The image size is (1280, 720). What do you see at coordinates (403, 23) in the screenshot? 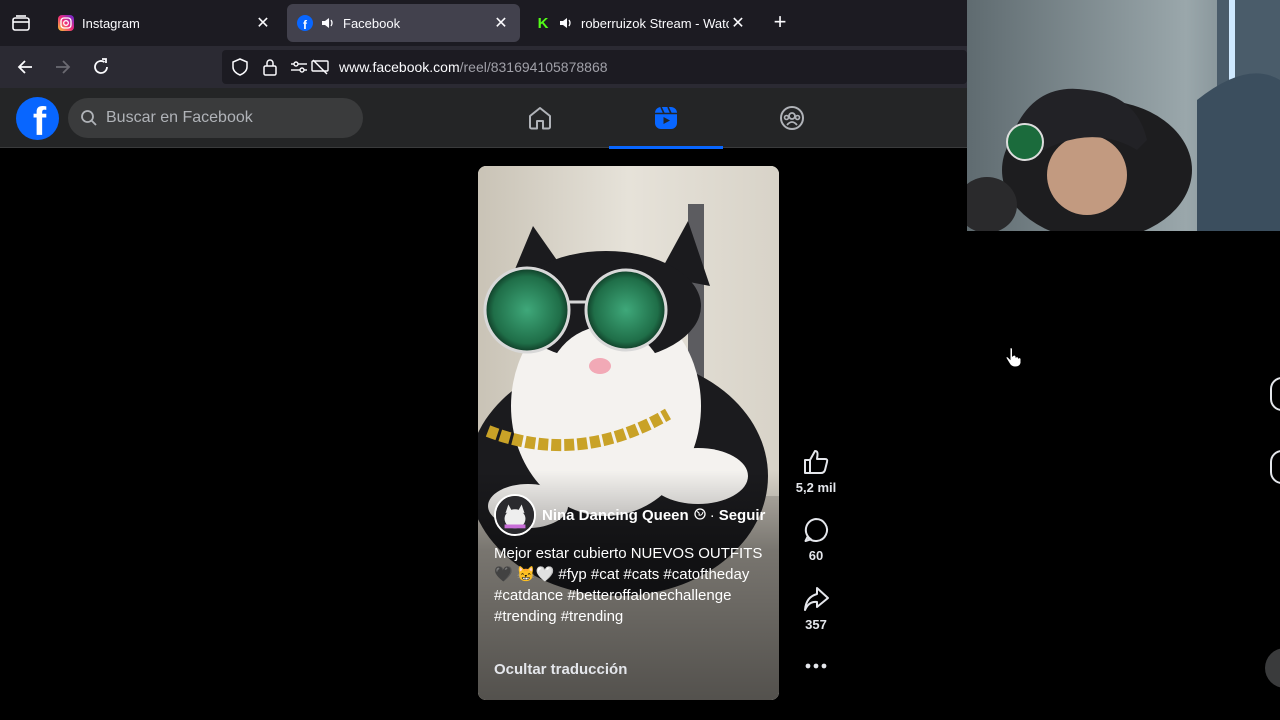
I see `tab-facebook: f Facebook ✕` at bounding box center [403, 23].